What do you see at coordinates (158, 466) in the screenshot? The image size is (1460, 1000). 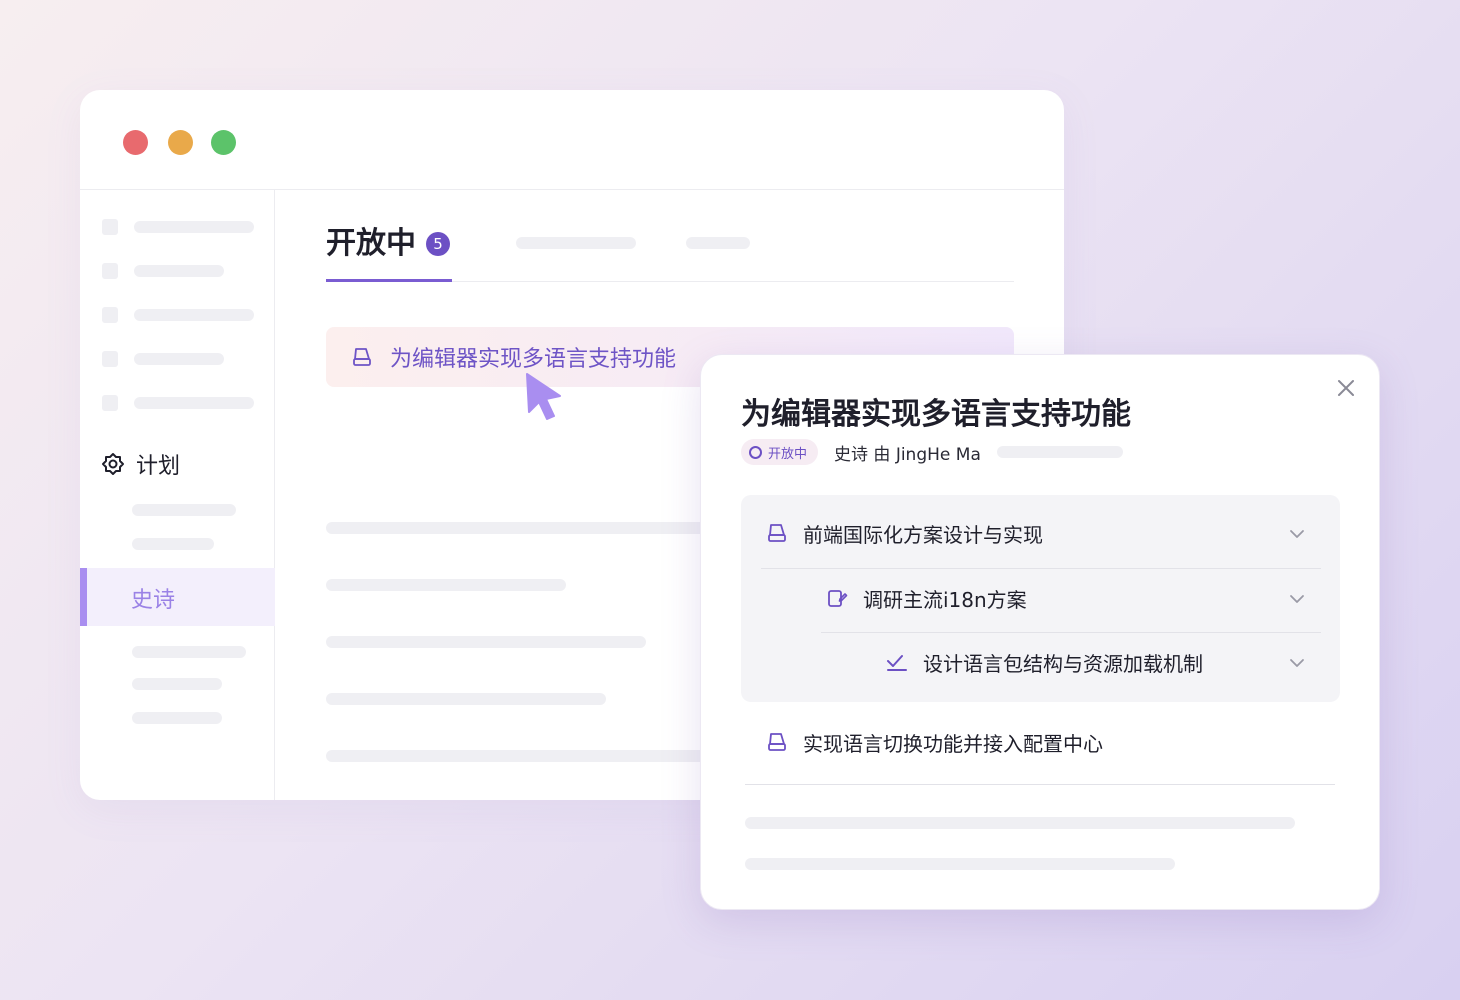 I see `sidebar-plan-label: 计划` at bounding box center [158, 466].